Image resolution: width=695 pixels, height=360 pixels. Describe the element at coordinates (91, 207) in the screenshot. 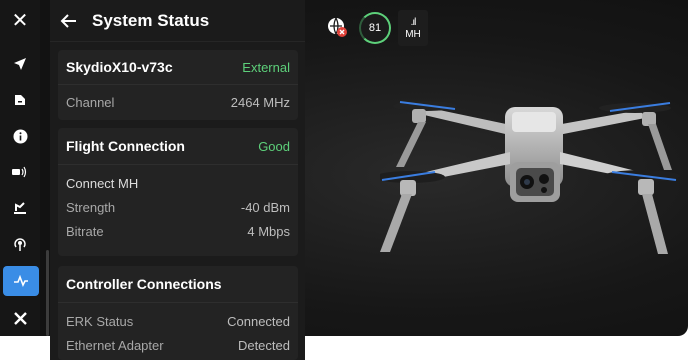

I see `strength-label: Strength` at that location.